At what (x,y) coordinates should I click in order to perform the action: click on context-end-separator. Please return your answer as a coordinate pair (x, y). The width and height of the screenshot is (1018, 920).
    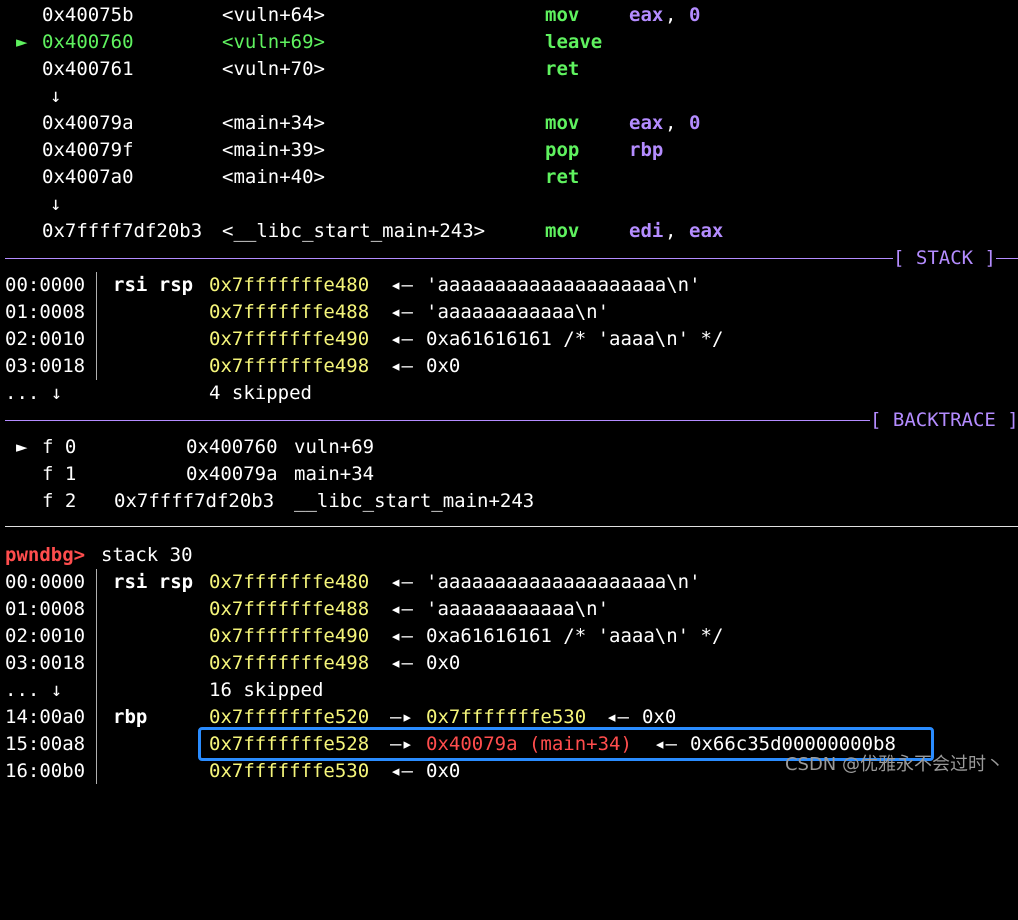
    Looking at the image, I should click on (511, 526).